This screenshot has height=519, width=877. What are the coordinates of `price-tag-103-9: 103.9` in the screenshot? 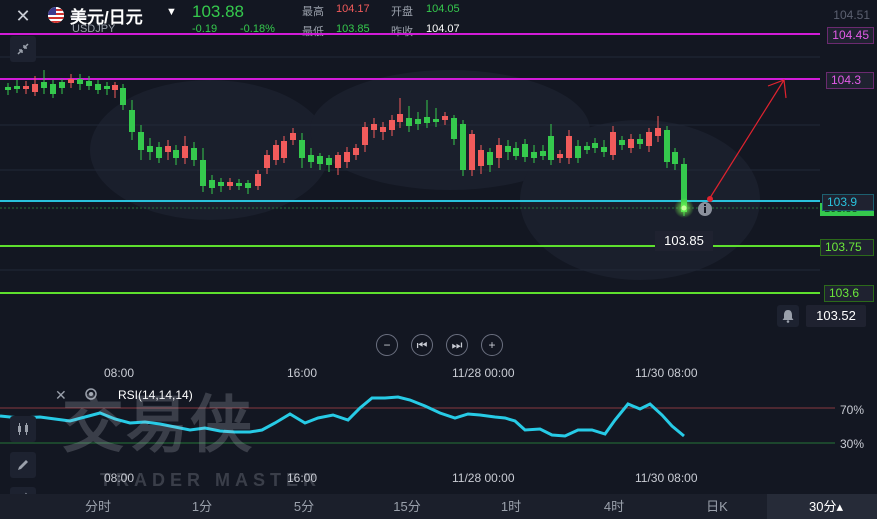 It's located at (848, 202).